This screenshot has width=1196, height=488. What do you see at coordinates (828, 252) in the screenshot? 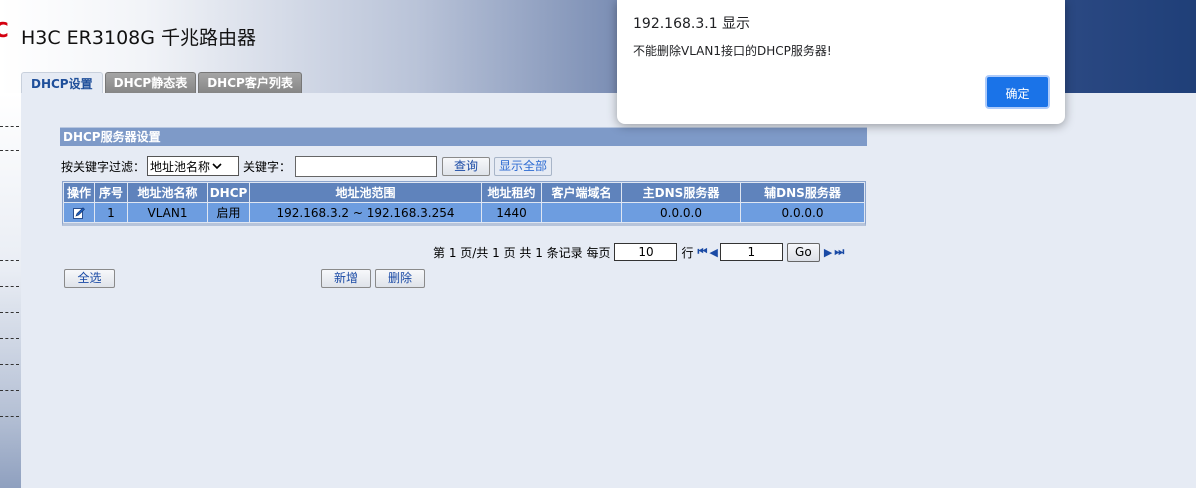
I see `next-page-icon: ▶` at bounding box center [828, 252].